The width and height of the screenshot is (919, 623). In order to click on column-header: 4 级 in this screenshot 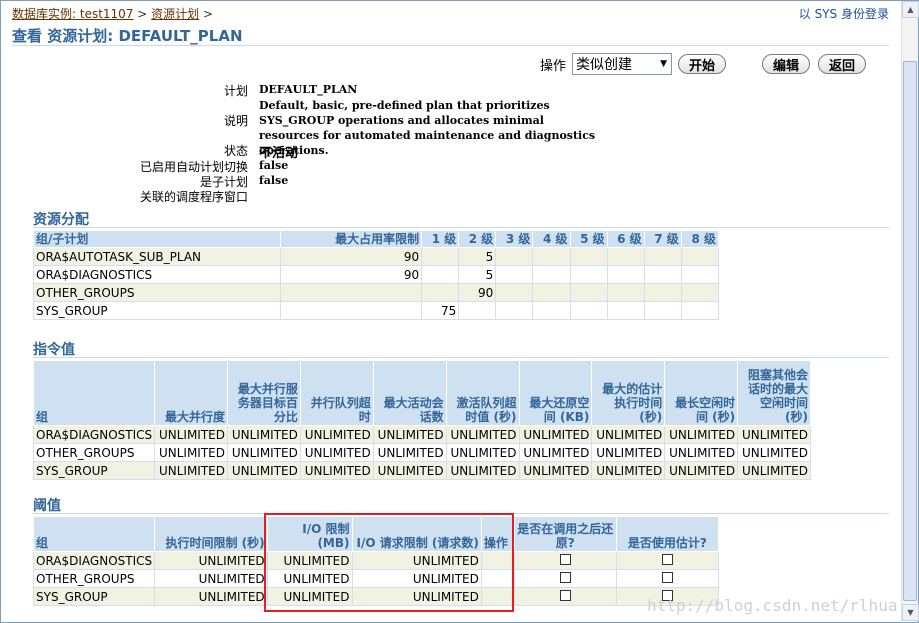, I will do `click(551, 239)`.